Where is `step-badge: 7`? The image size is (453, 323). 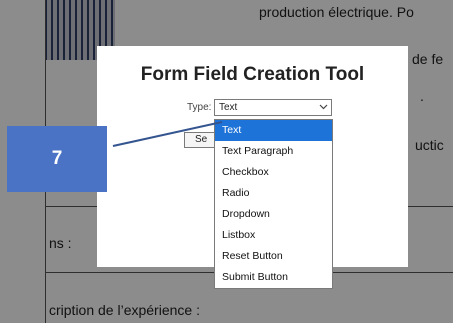 step-badge: 7 is located at coordinates (57, 159).